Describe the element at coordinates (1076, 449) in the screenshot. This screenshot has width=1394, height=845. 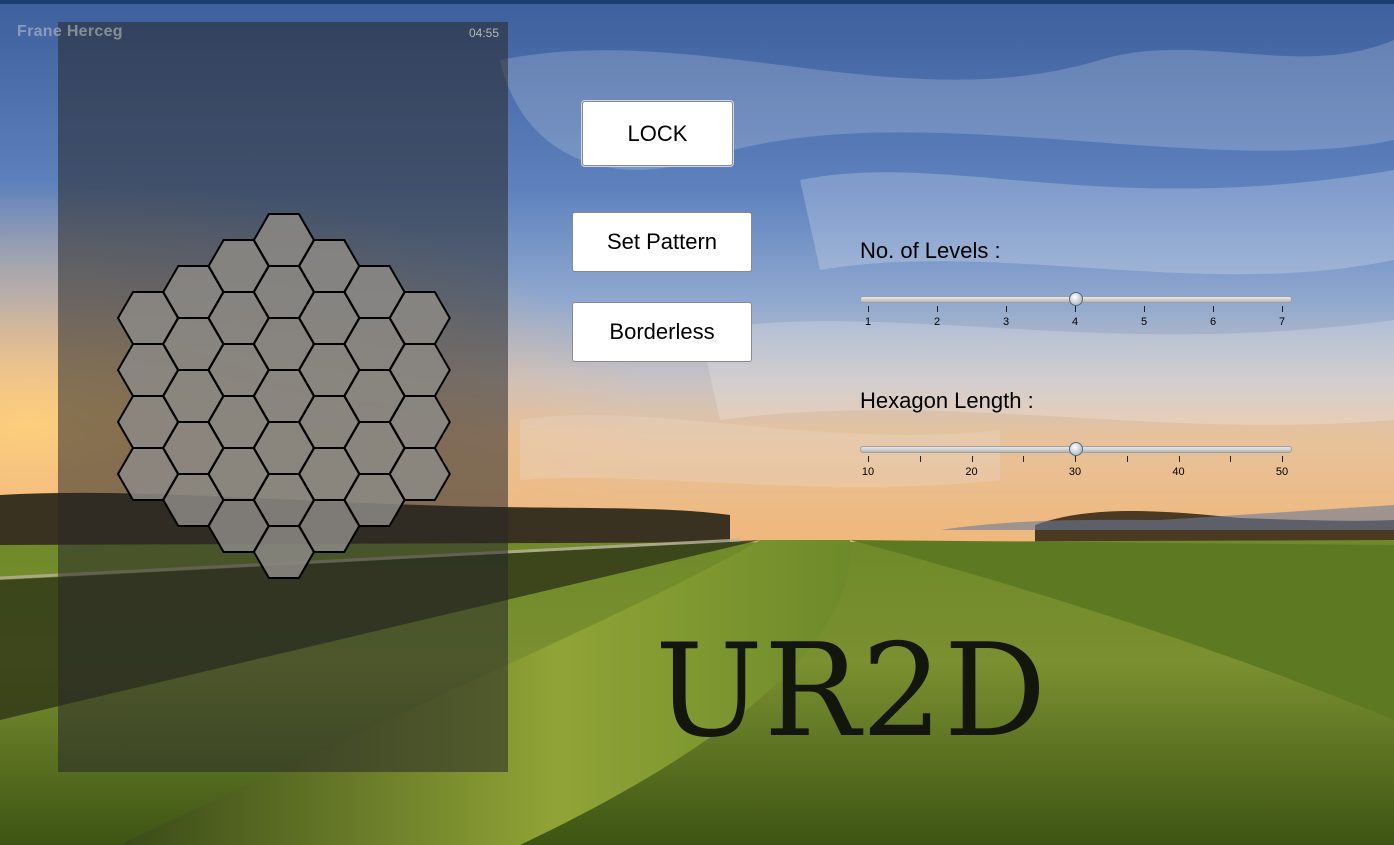
I see `hexagon-length-slider-thumb` at that location.